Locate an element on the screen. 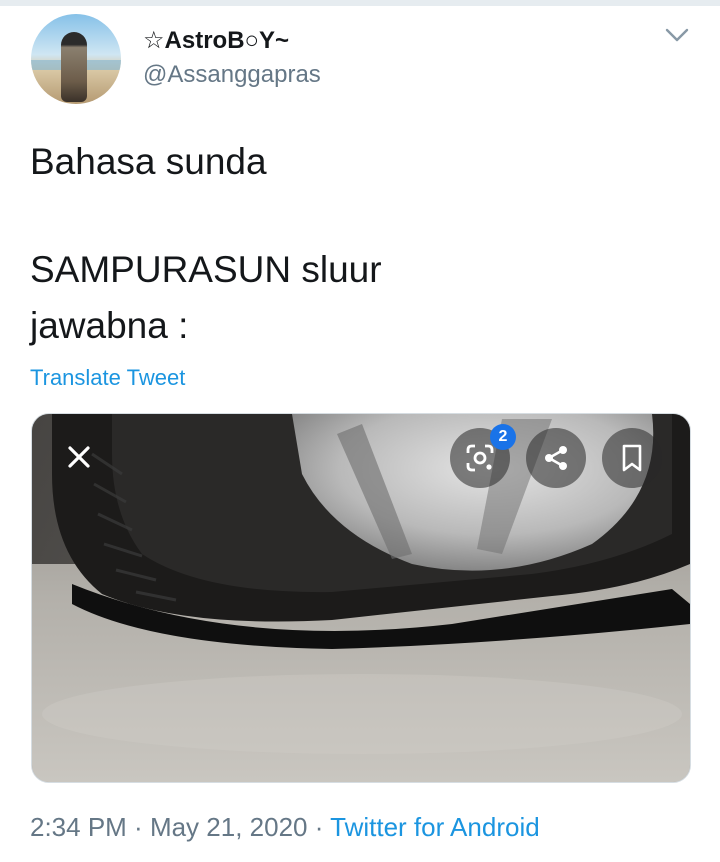  bookmark-icon is located at coordinates (632, 458).